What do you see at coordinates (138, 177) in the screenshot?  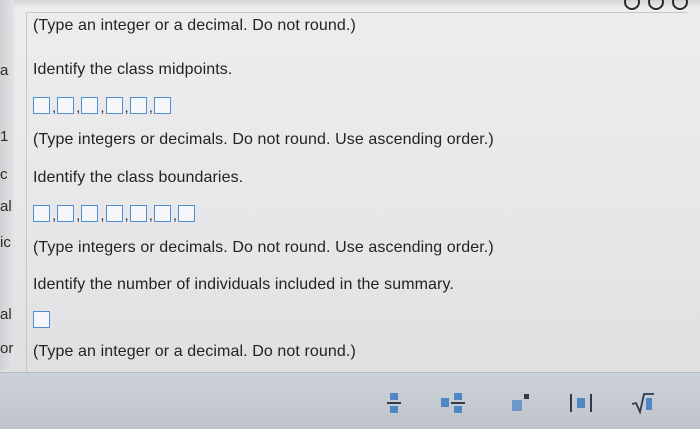 I see `boundaries-prompt: Identify the class boundaries.` at bounding box center [138, 177].